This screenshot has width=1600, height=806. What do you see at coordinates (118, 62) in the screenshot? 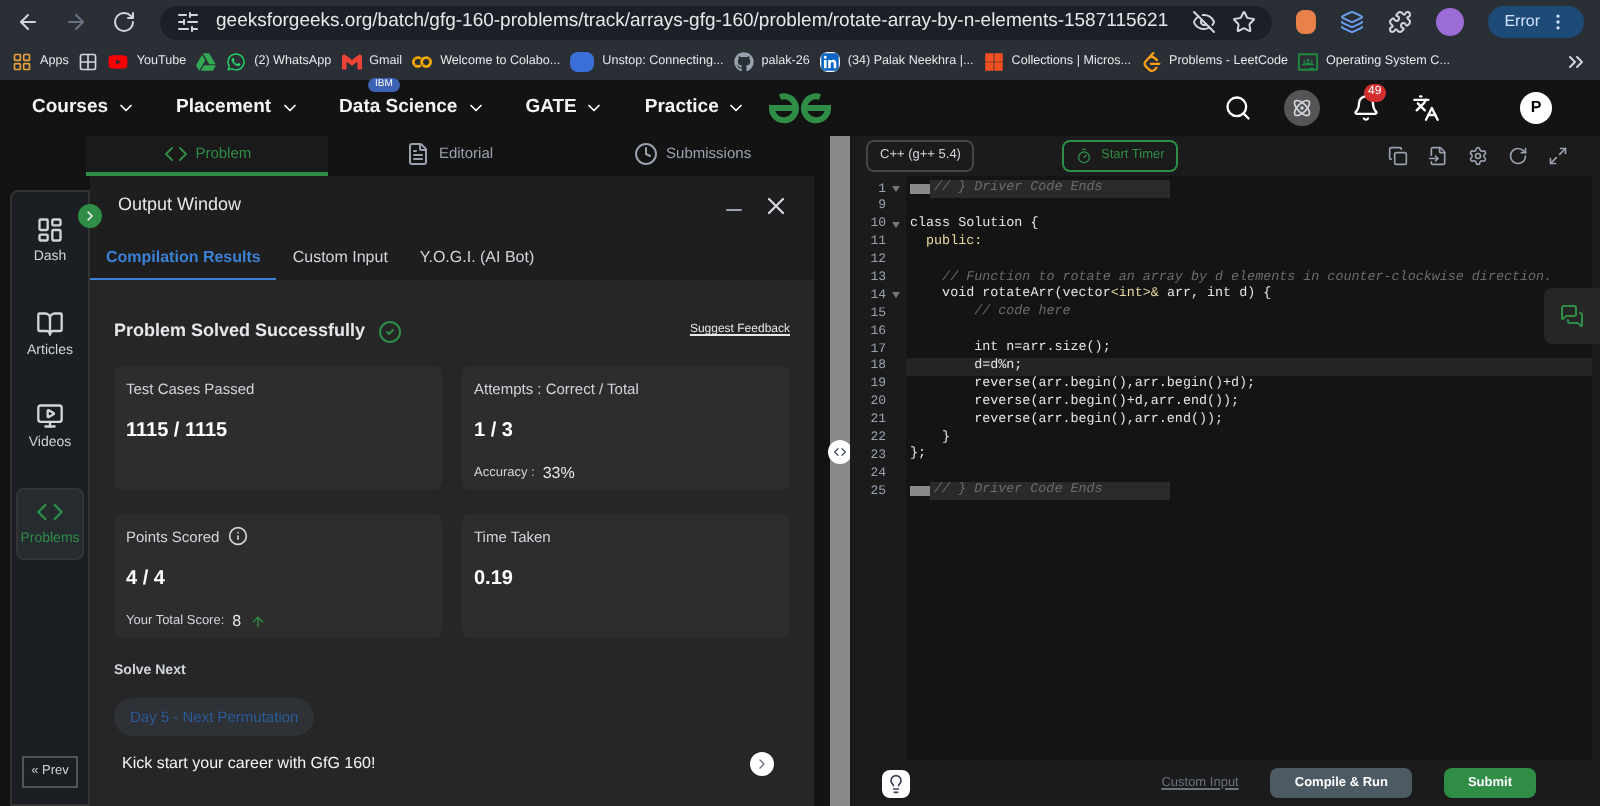
I see `play-logo-icon` at bounding box center [118, 62].